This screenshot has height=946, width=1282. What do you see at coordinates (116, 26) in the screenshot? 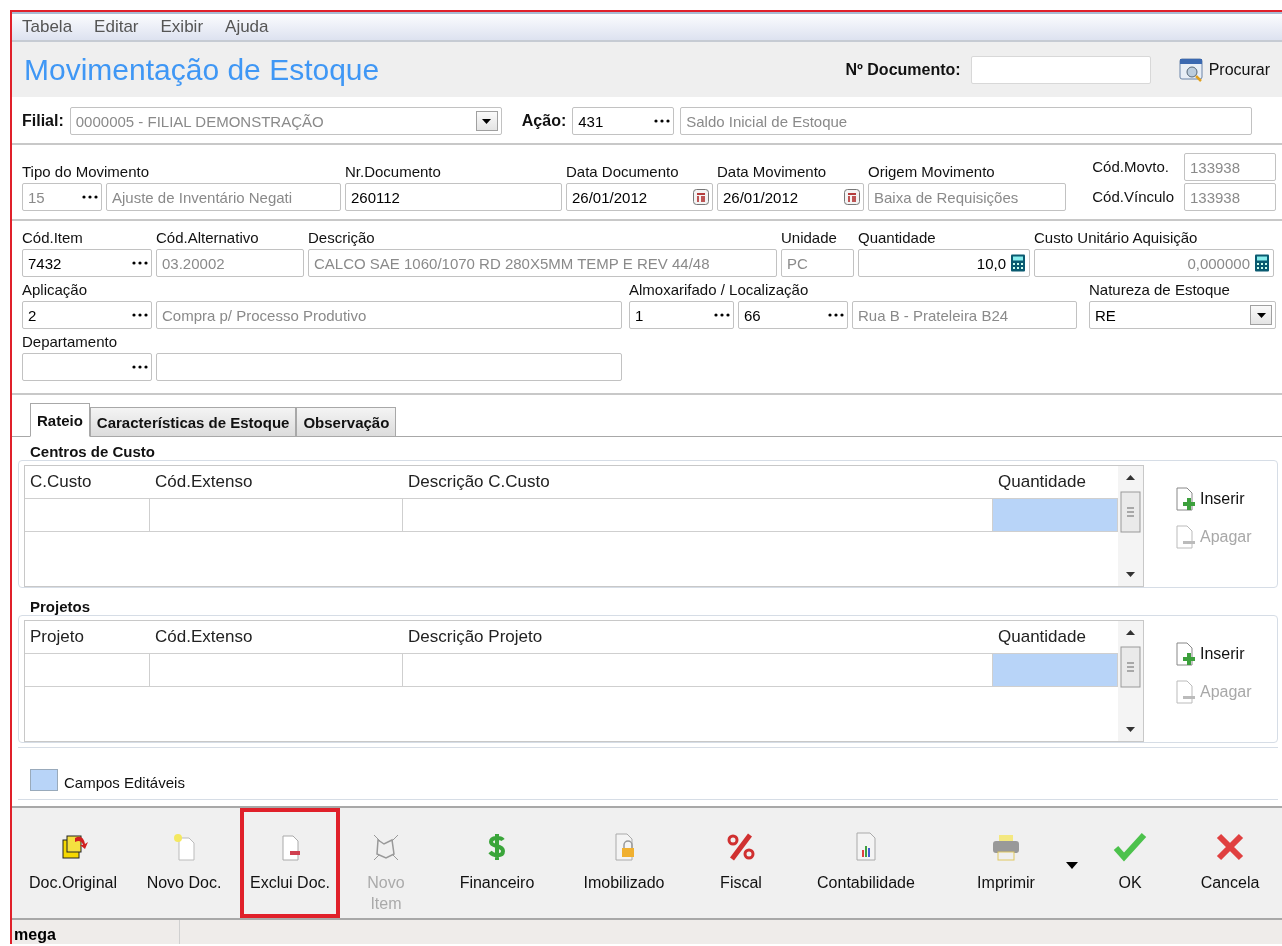
I see `menu-item: Editar` at bounding box center [116, 26].